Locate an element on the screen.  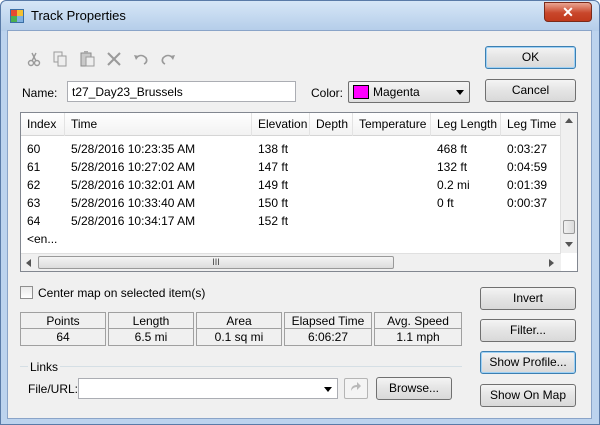
cell-leg-time: 0:01:39 is located at coordinates (527, 185).